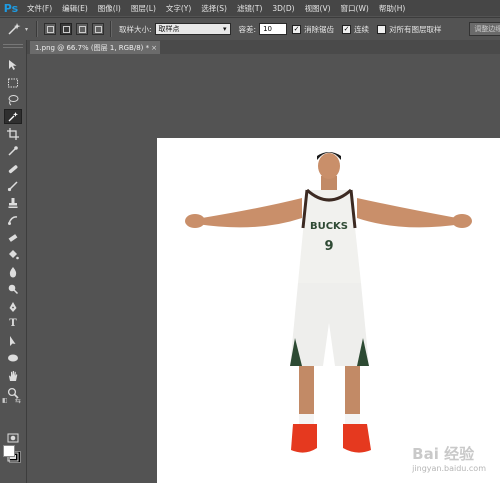 Image resolution: width=500 pixels, height=483 pixels. I want to click on eraser-icon, so click(13, 237).